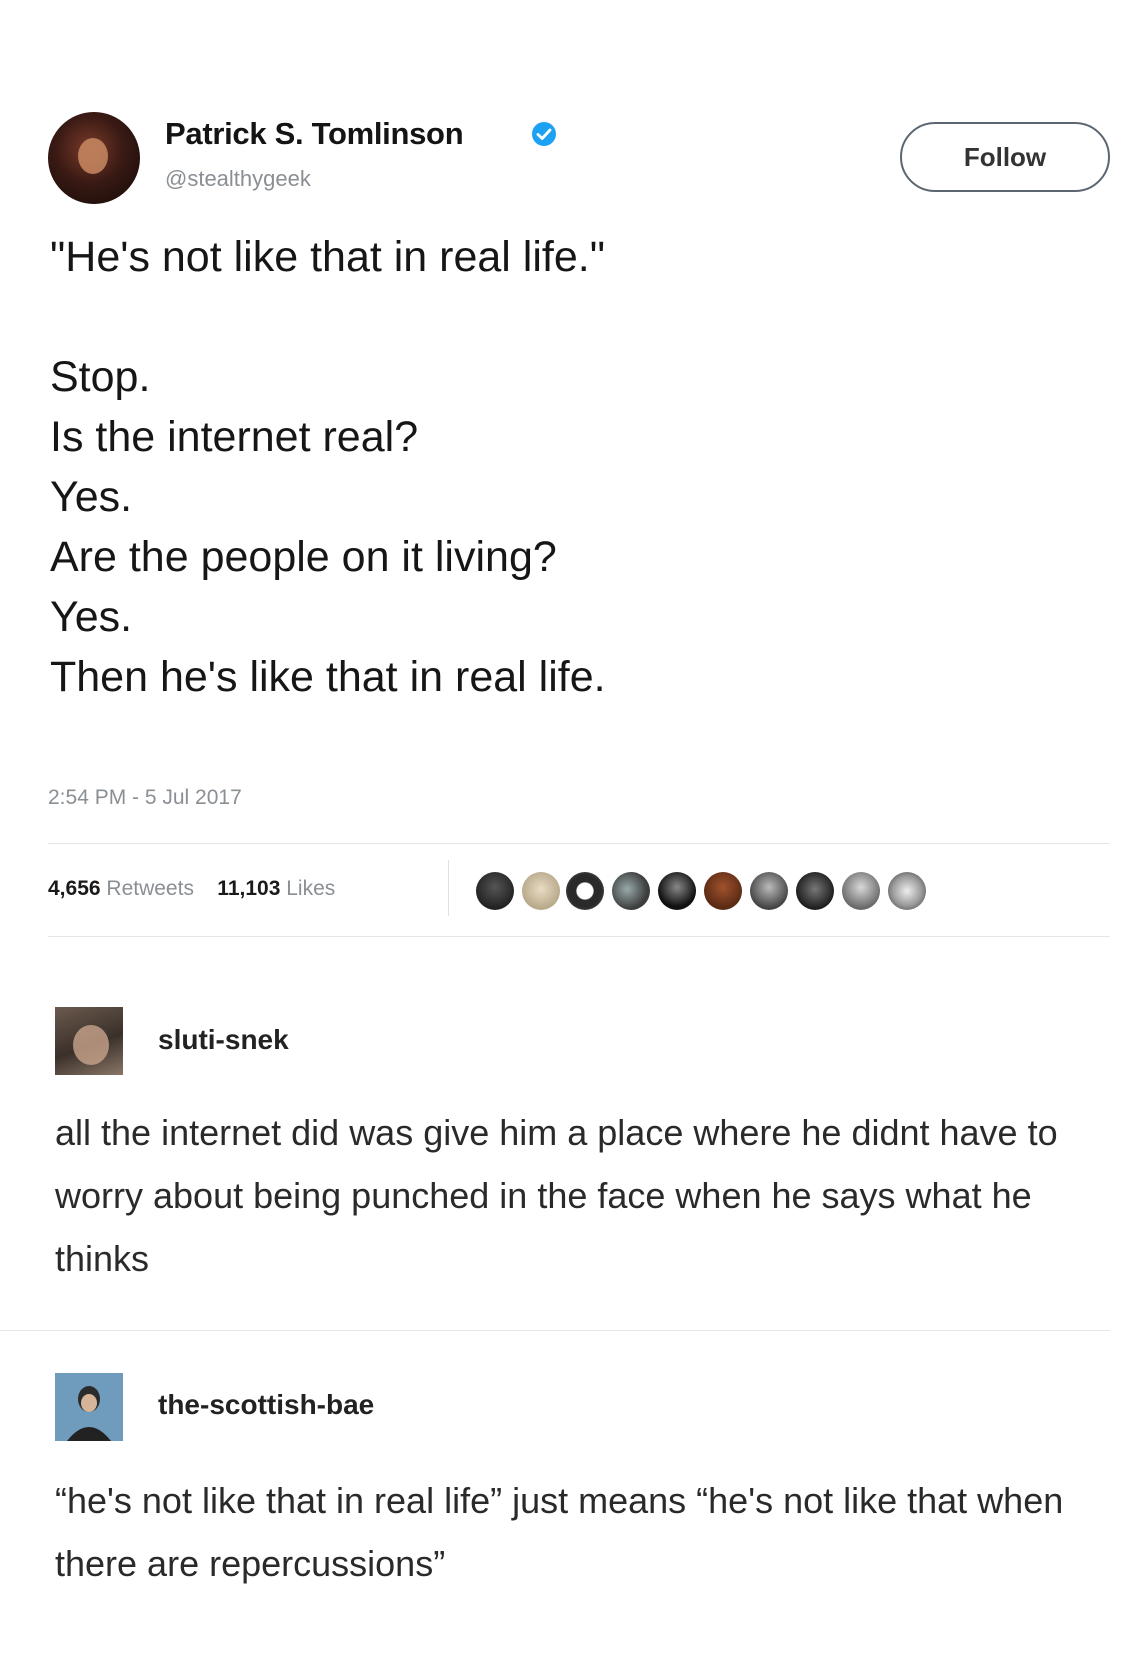 Image resolution: width=1125 pixels, height=1677 pixels. What do you see at coordinates (310, 888) in the screenshot?
I see `likes-label: Likes` at bounding box center [310, 888].